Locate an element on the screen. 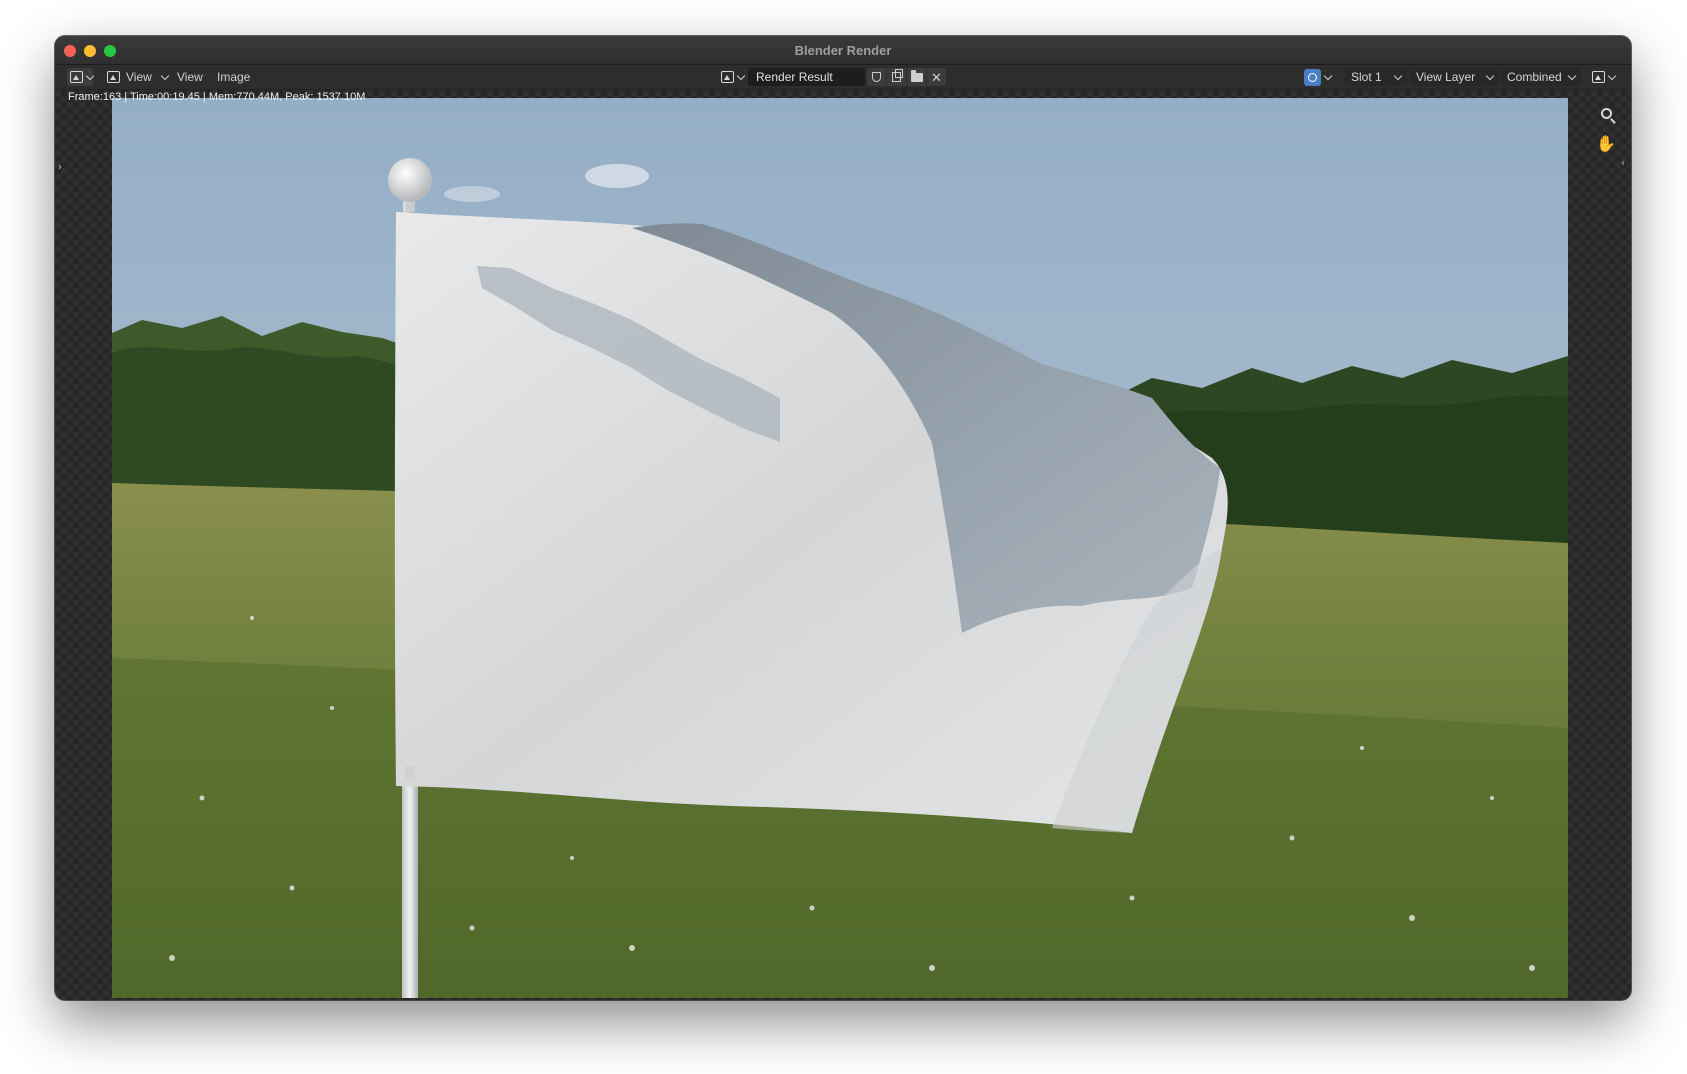 The width and height of the screenshot is (1687, 1074). pan-tool-button: ✋ is located at coordinates (1606, 143).